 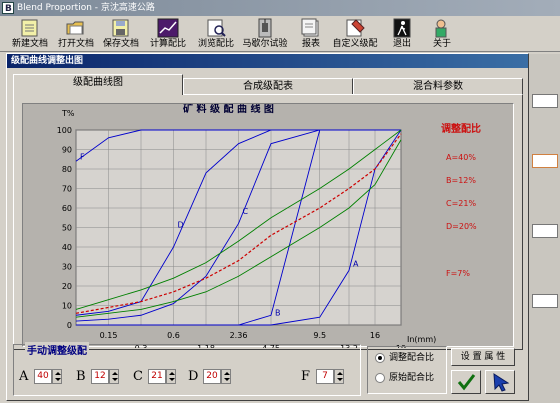 I want to click on ratio-label: D, so click(x=193, y=376).